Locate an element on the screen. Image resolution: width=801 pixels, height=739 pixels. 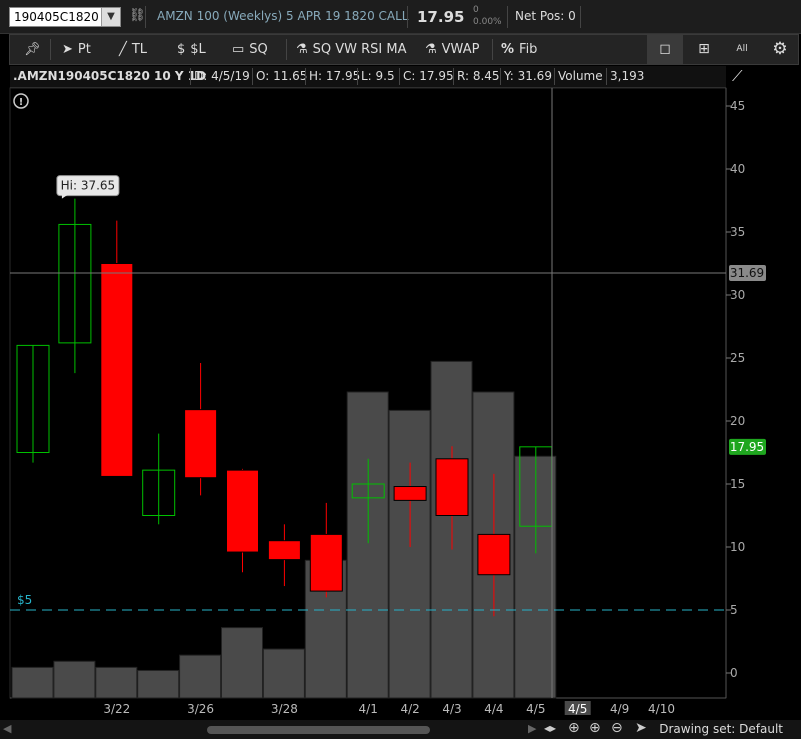
y-tick-label: 20 is located at coordinates (737, 421).